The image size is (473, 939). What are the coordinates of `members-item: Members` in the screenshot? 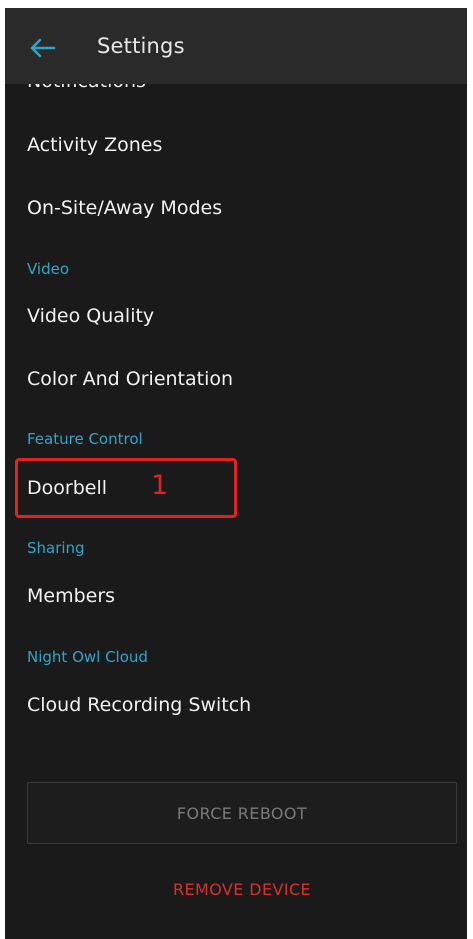 It's located at (71, 596).